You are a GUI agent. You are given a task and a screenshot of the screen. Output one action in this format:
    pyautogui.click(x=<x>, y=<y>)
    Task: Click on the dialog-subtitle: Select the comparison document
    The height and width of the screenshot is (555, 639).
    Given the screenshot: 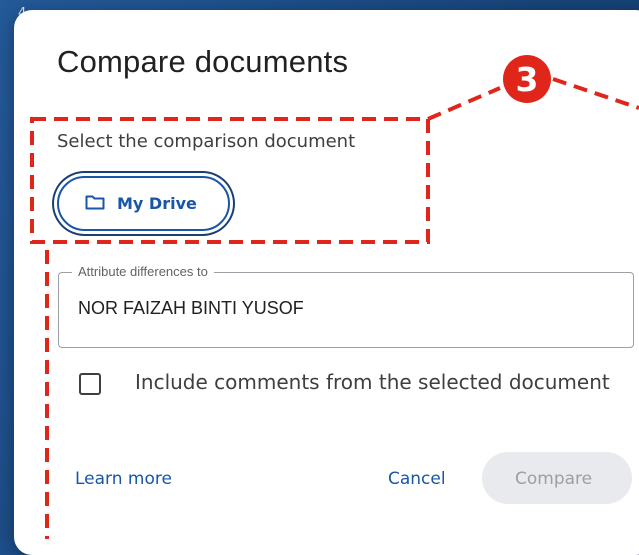 What is the action you would take?
    pyautogui.click(x=206, y=141)
    